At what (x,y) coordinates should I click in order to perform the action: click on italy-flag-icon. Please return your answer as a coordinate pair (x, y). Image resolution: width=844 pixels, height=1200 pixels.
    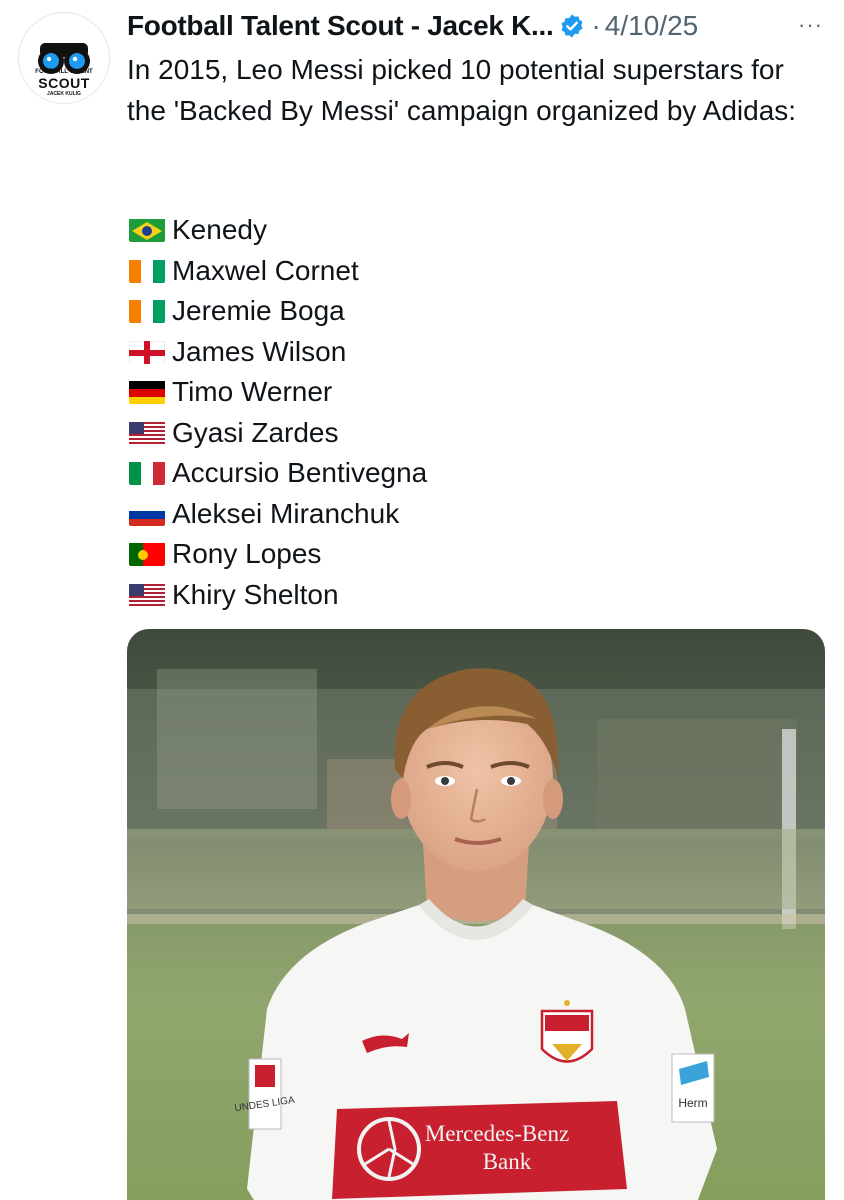
    Looking at the image, I should click on (147, 473).